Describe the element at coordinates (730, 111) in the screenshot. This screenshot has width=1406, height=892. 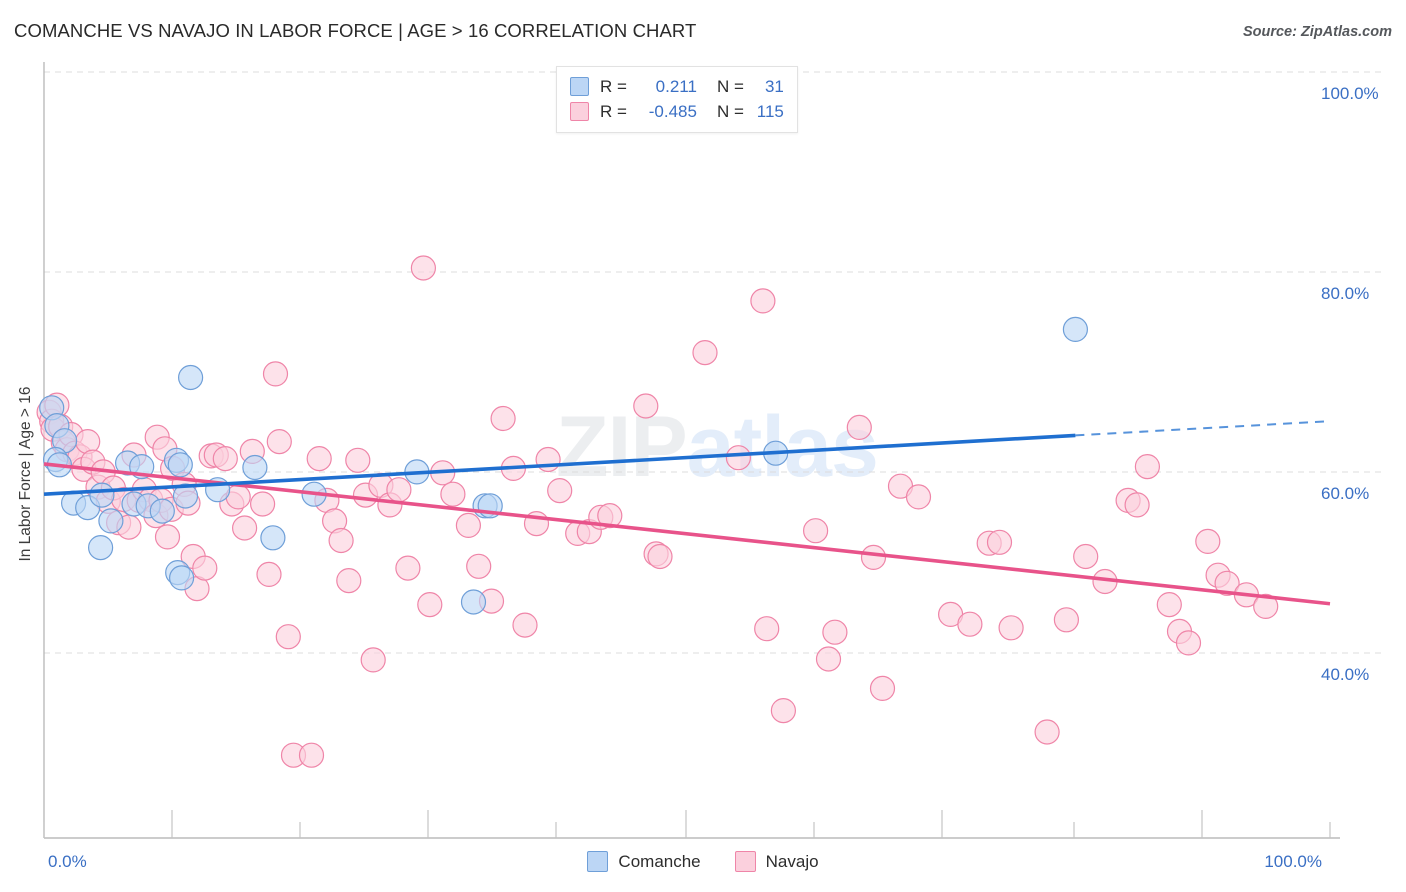
I see `navajo-n-key: N =` at that location.